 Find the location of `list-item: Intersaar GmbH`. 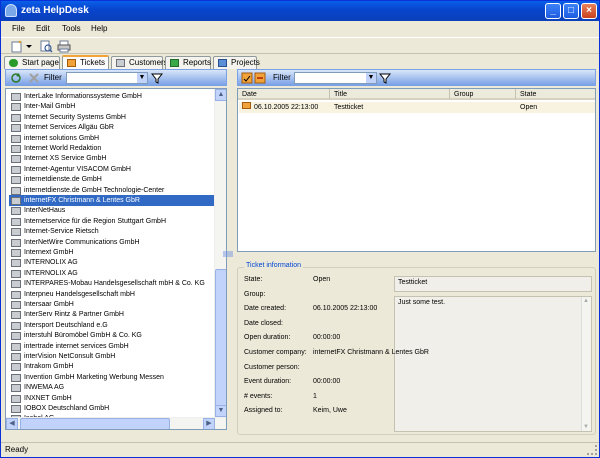

list-item: Intersaar GmbH is located at coordinates (116, 304).